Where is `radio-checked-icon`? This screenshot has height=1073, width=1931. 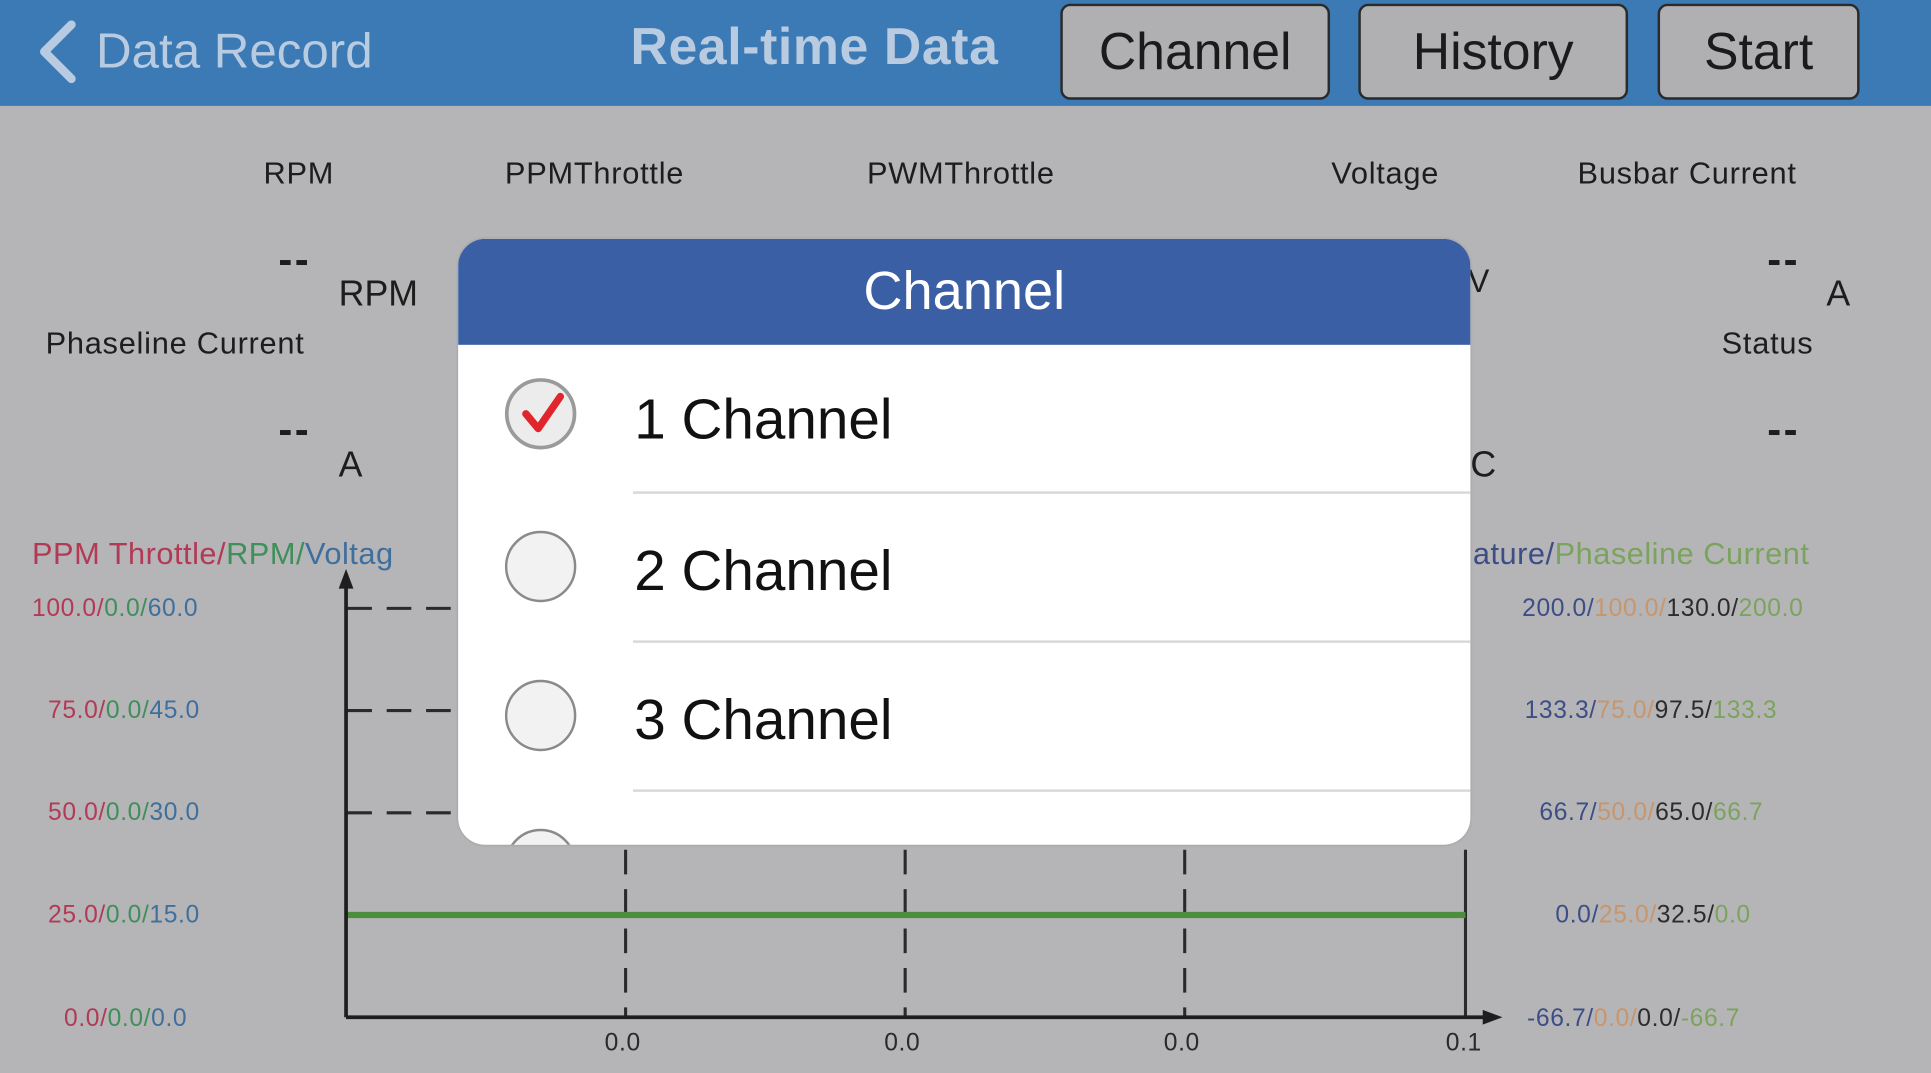 radio-checked-icon is located at coordinates (540, 414).